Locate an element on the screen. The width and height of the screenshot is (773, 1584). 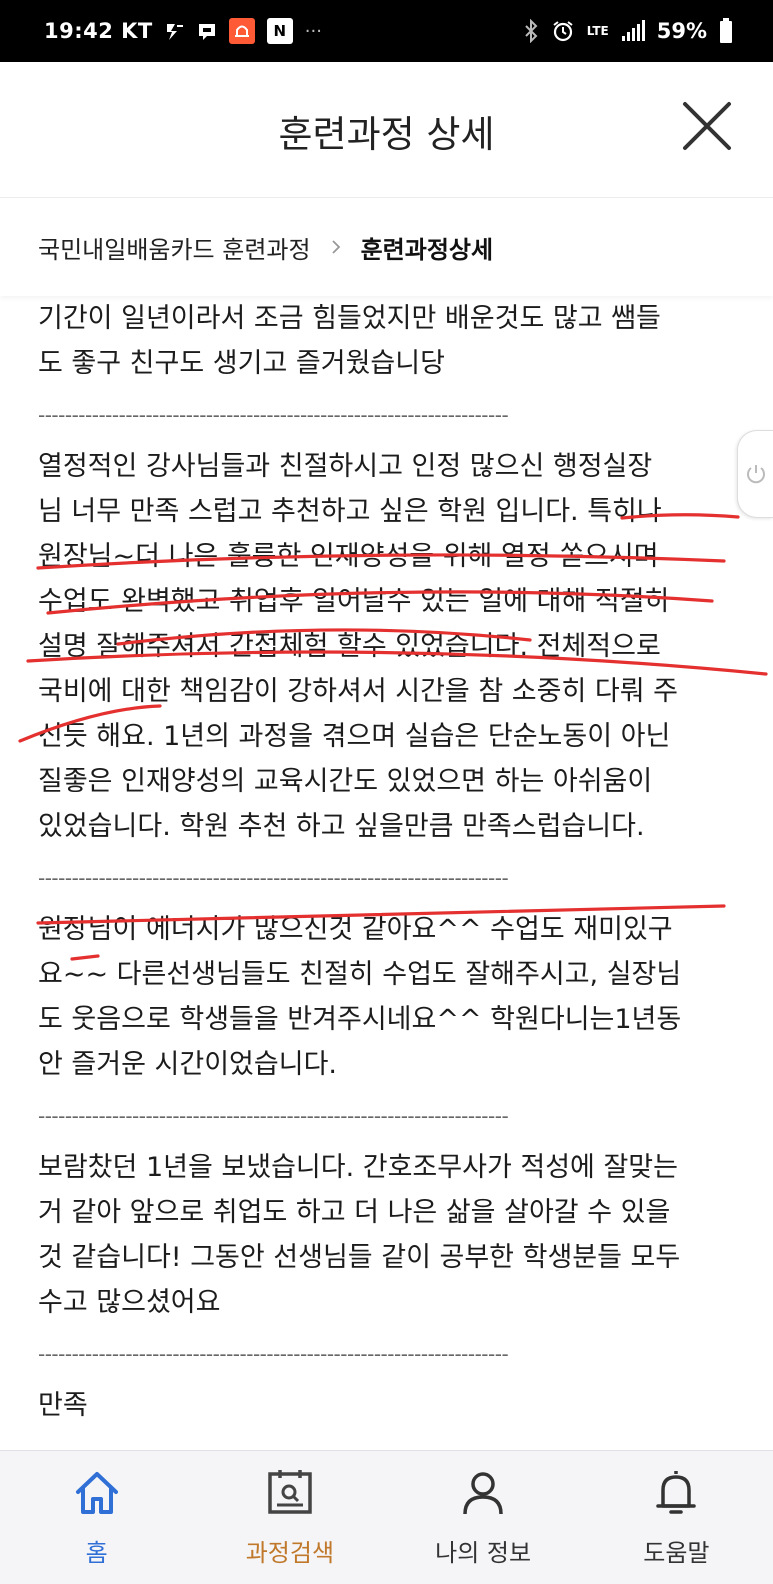
breadcrumb-parent: 국민내일배움카드 훈련과정 is located at coordinates (174, 247).